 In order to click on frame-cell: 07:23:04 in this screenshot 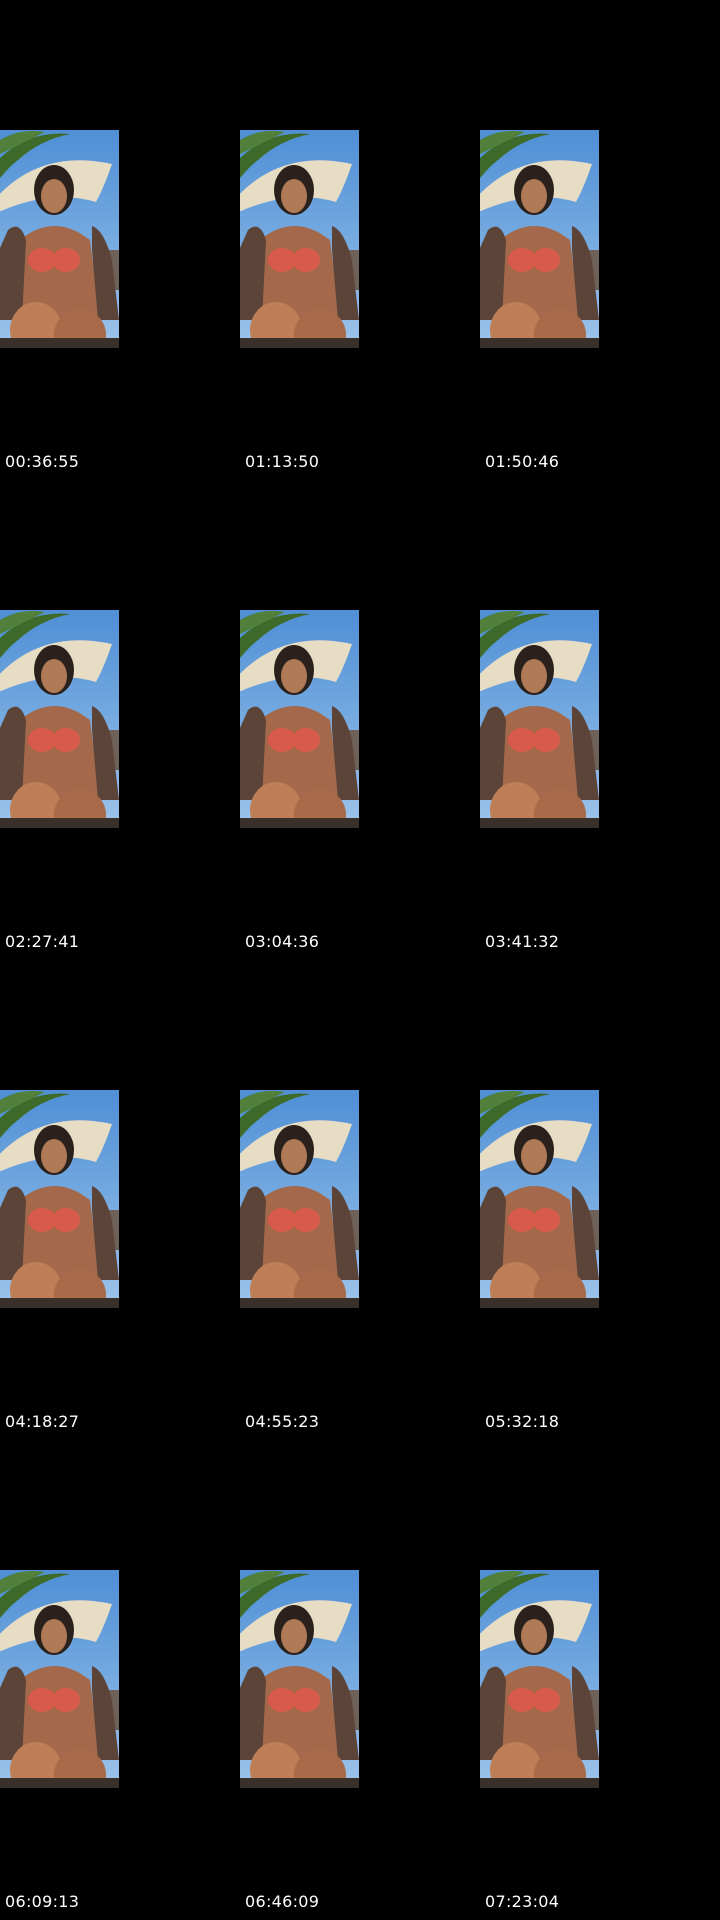, I will do `click(600, 1680)`.